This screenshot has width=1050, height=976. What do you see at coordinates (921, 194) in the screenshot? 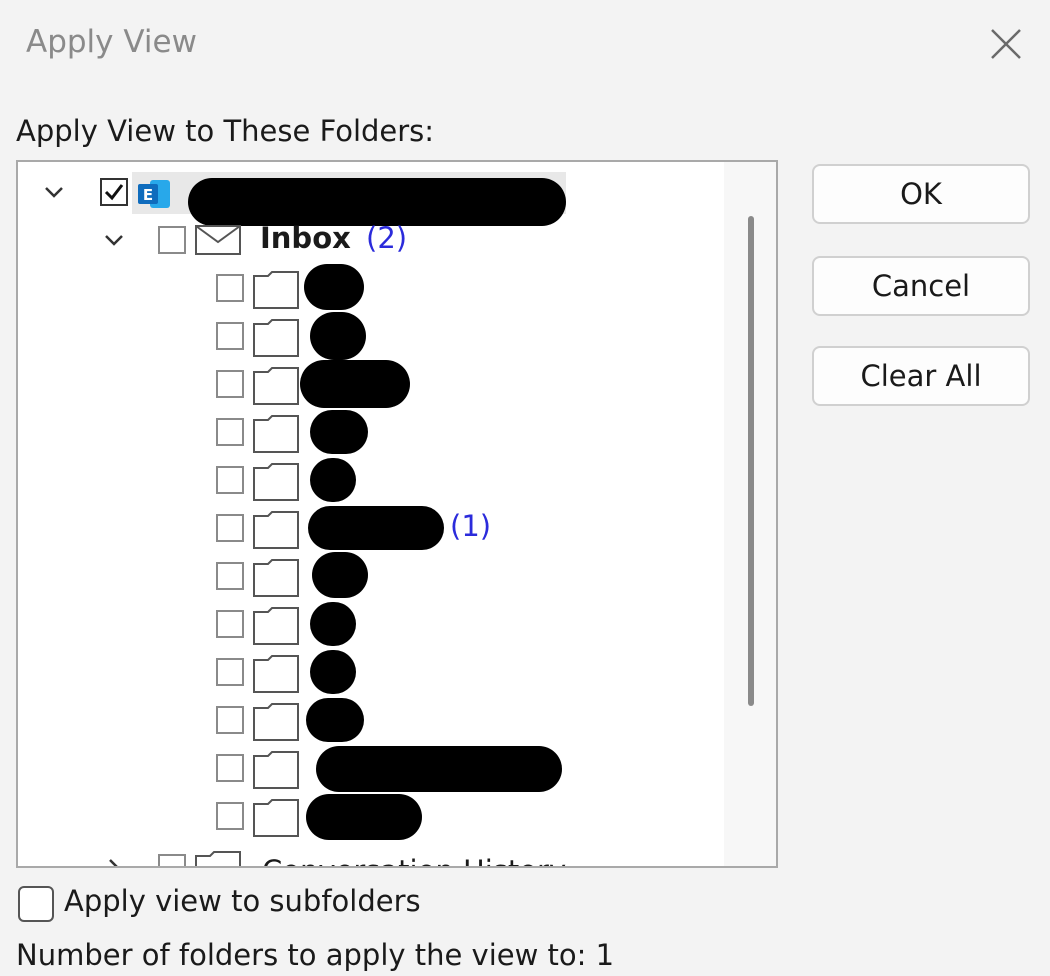
I see `ok-button: OK` at bounding box center [921, 194].